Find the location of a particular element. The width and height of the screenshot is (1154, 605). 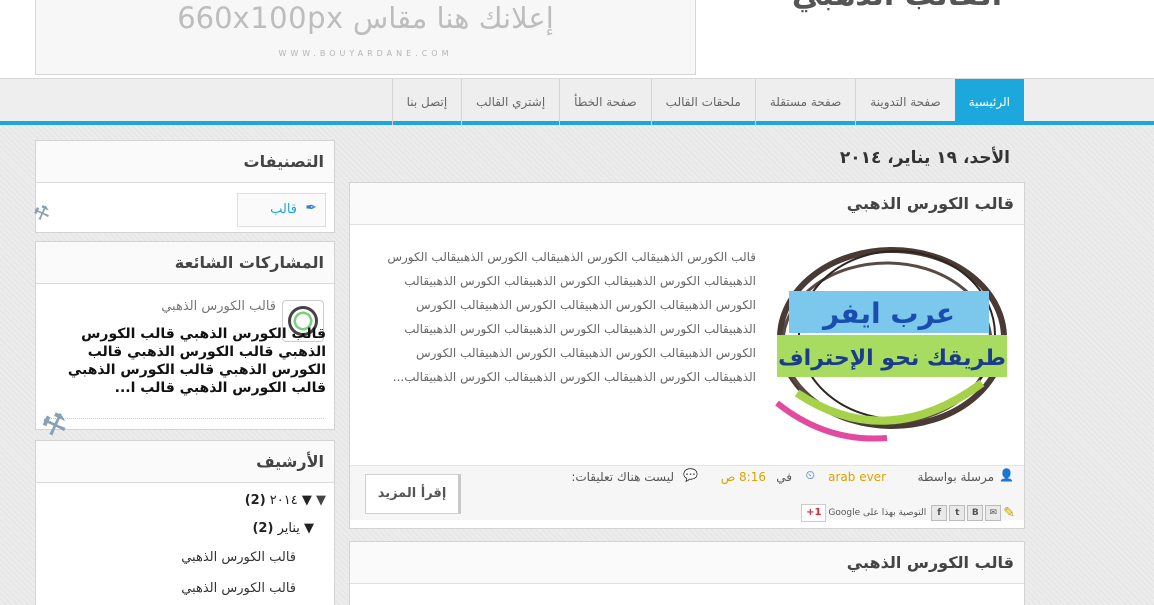

archive-year: ▼ ▼ ٢٠١٤ (2) is located at coordinates (285, 500).